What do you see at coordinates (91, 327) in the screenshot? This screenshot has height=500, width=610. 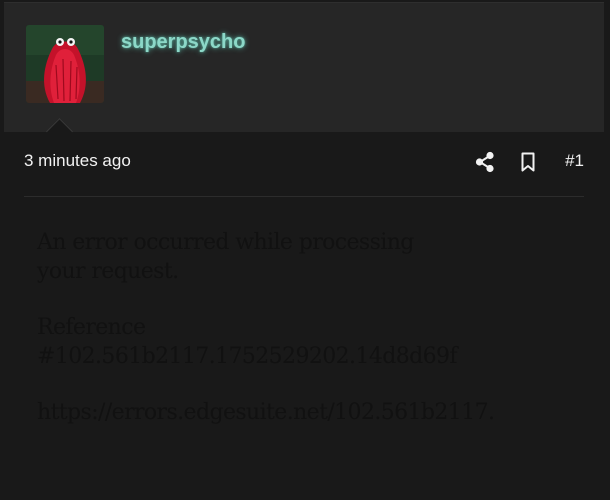 I see `reference-label: Reference` at bounding box center [91, 327].